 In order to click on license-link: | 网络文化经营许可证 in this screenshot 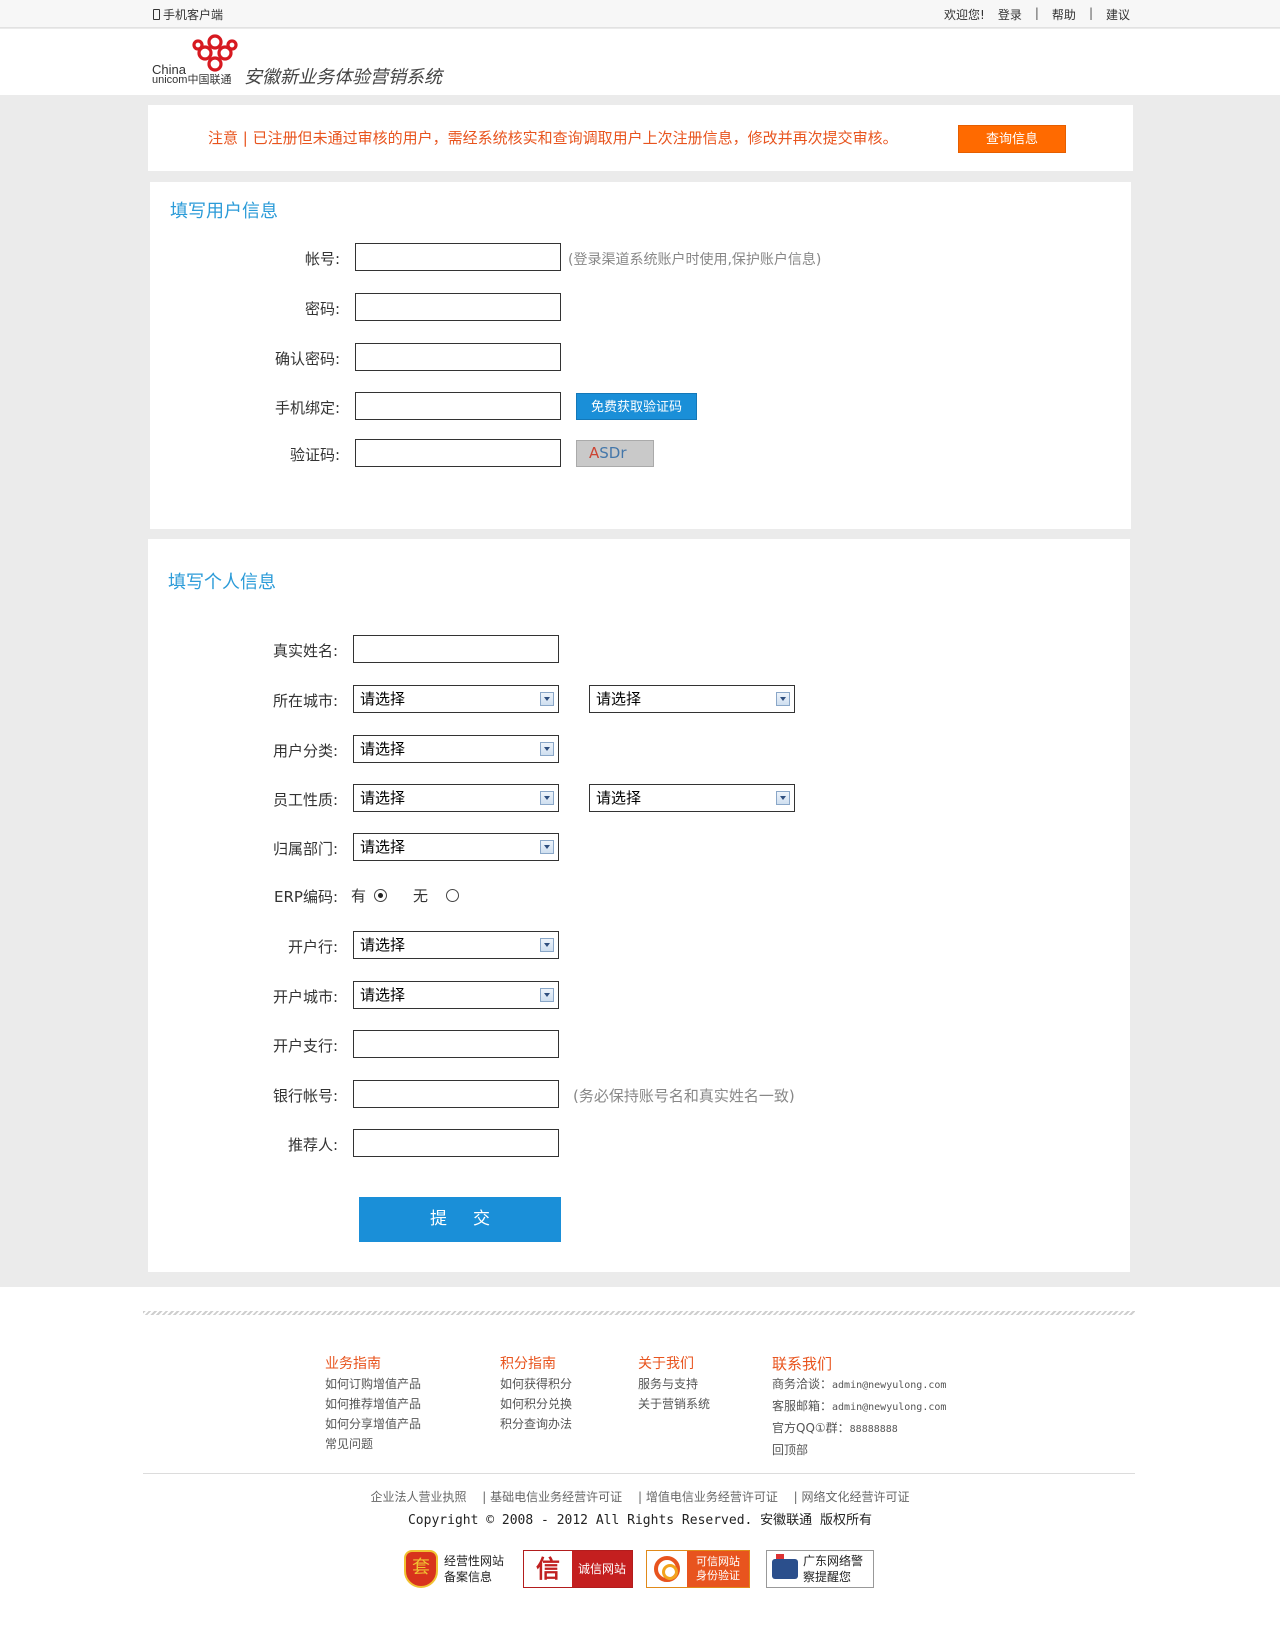, I will do `click(852, 1497)`.